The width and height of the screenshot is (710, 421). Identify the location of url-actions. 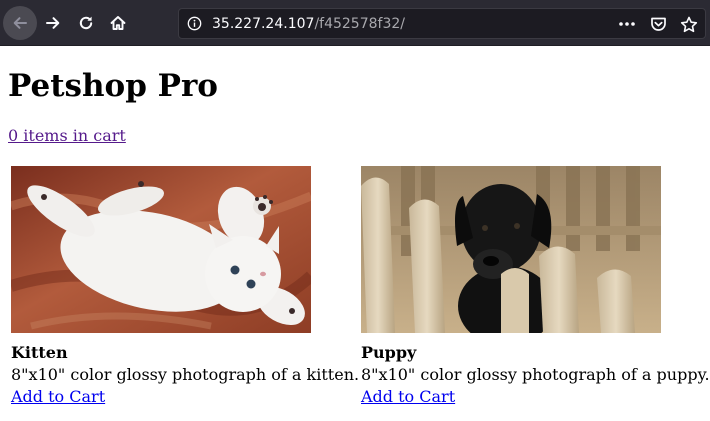
(652, 24).